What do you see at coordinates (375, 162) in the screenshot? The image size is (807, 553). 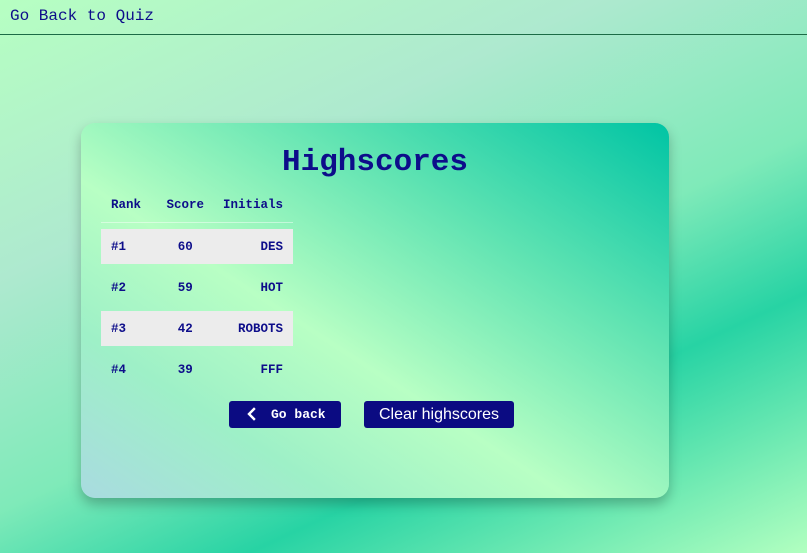 I see `page-title: Highscores` at bounding box center [375, 162].